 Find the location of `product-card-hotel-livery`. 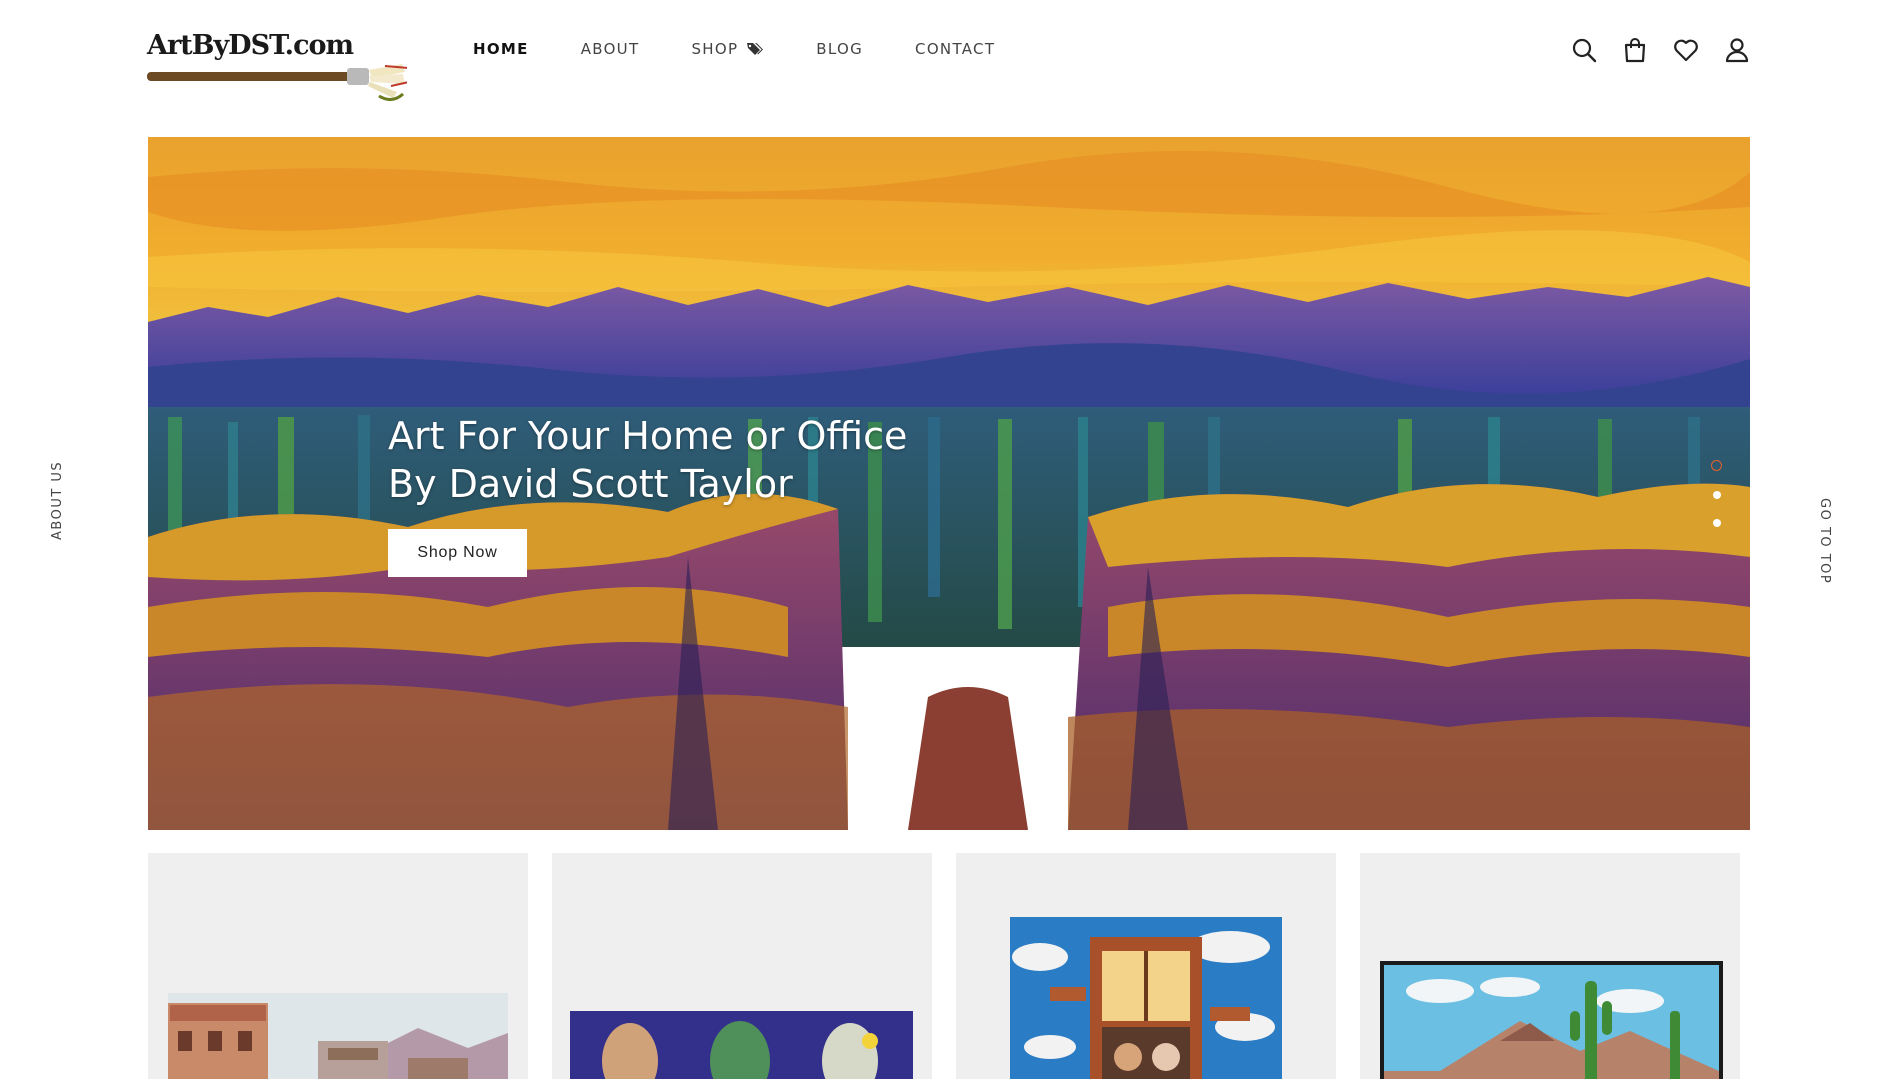

product-card-hotel-livery is located at coordinates (338, 966).